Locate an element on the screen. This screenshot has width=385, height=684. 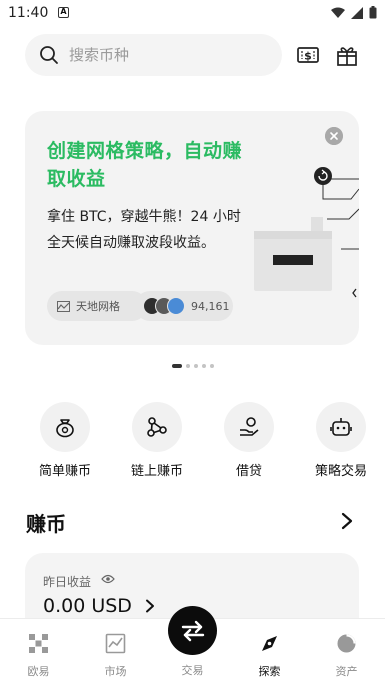
chain-nodes-icon is located at coordinates (157, 427).